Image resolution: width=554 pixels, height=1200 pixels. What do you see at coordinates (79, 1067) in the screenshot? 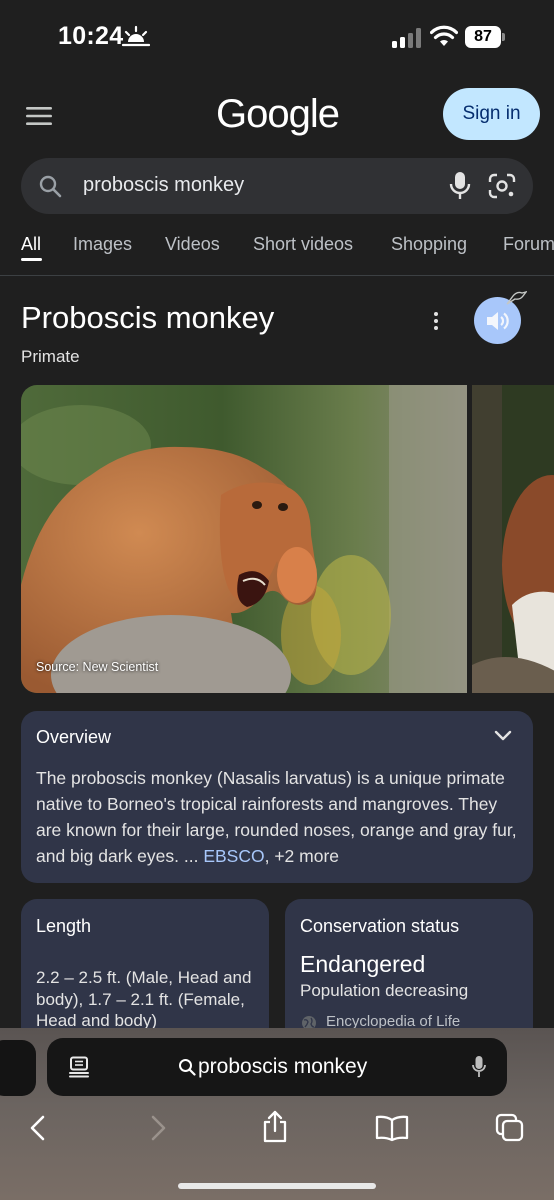
I see `page-menu-icon` at bounding box center [79, 1067].